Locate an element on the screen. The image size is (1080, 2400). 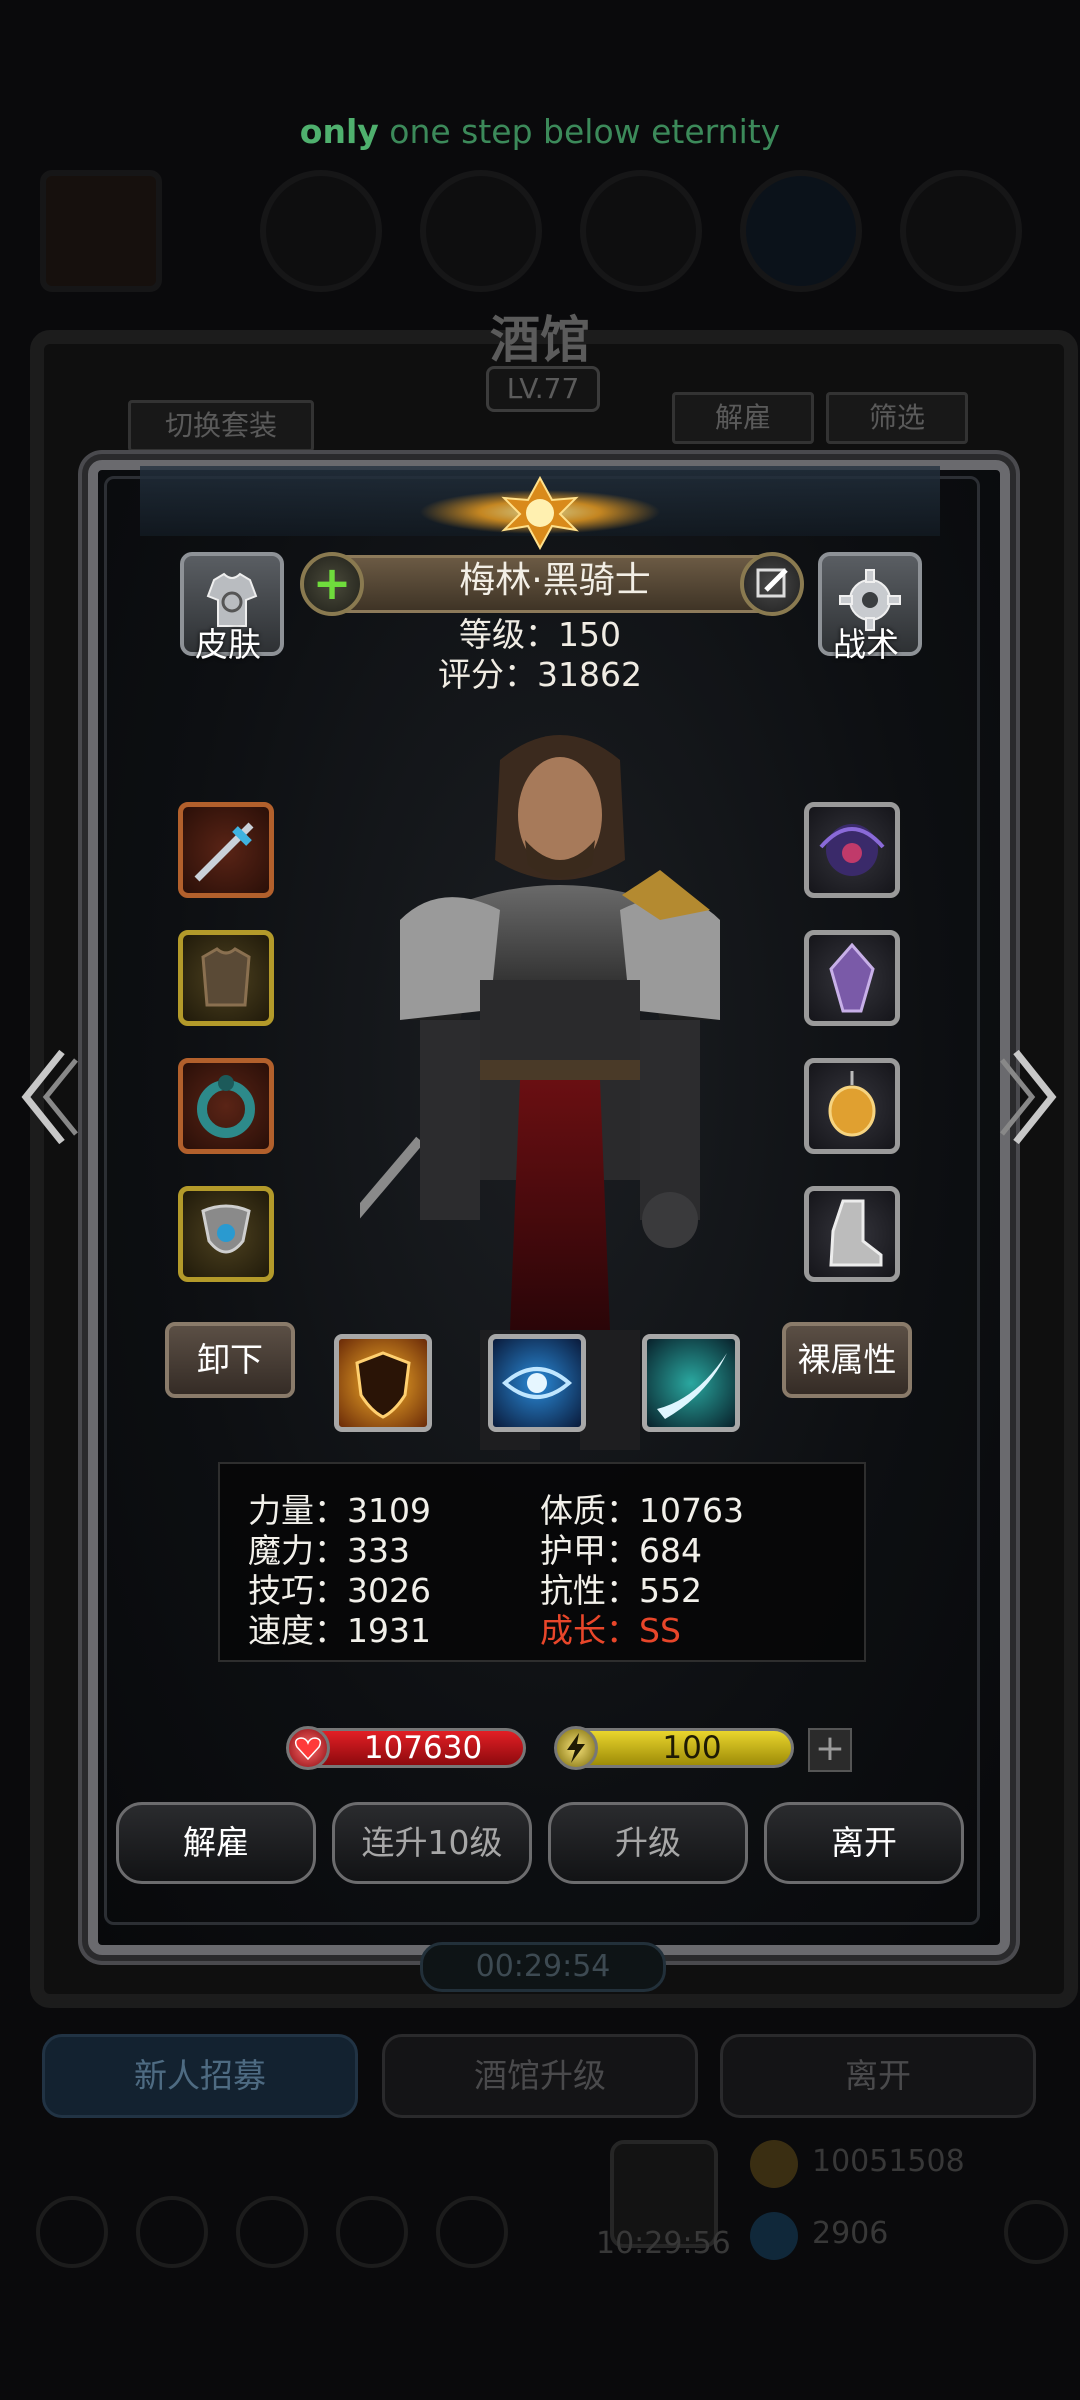
lantern-slot is located at coordinates (852, 1106).